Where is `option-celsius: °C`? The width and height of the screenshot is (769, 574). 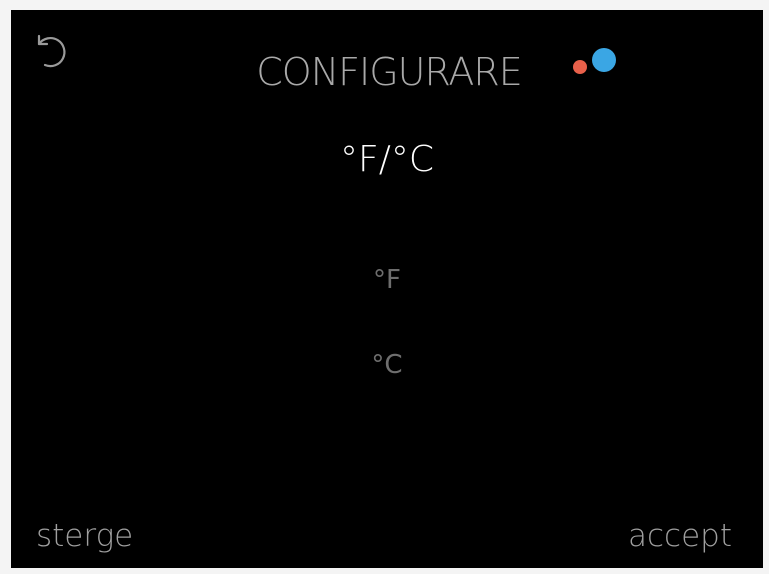 option-celsius: °C is located at coordinates (387, 365).